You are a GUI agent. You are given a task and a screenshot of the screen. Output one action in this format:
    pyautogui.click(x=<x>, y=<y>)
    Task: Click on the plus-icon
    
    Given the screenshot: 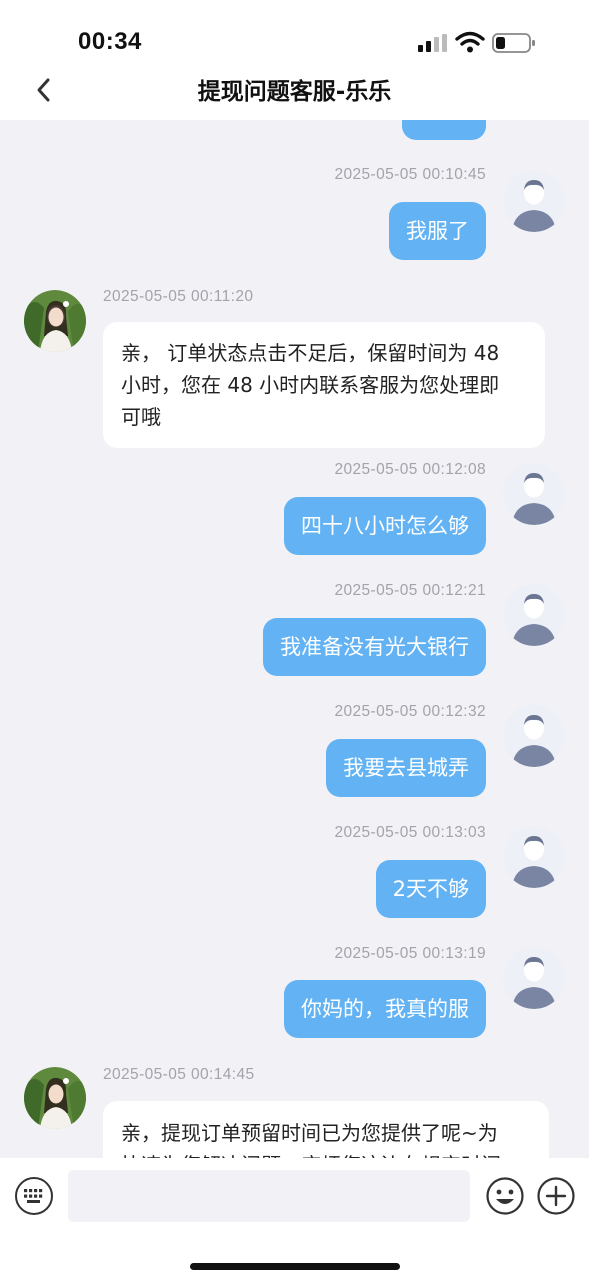 What is the action you would take?
    pyautogui.click(x=556, y=1196)
    